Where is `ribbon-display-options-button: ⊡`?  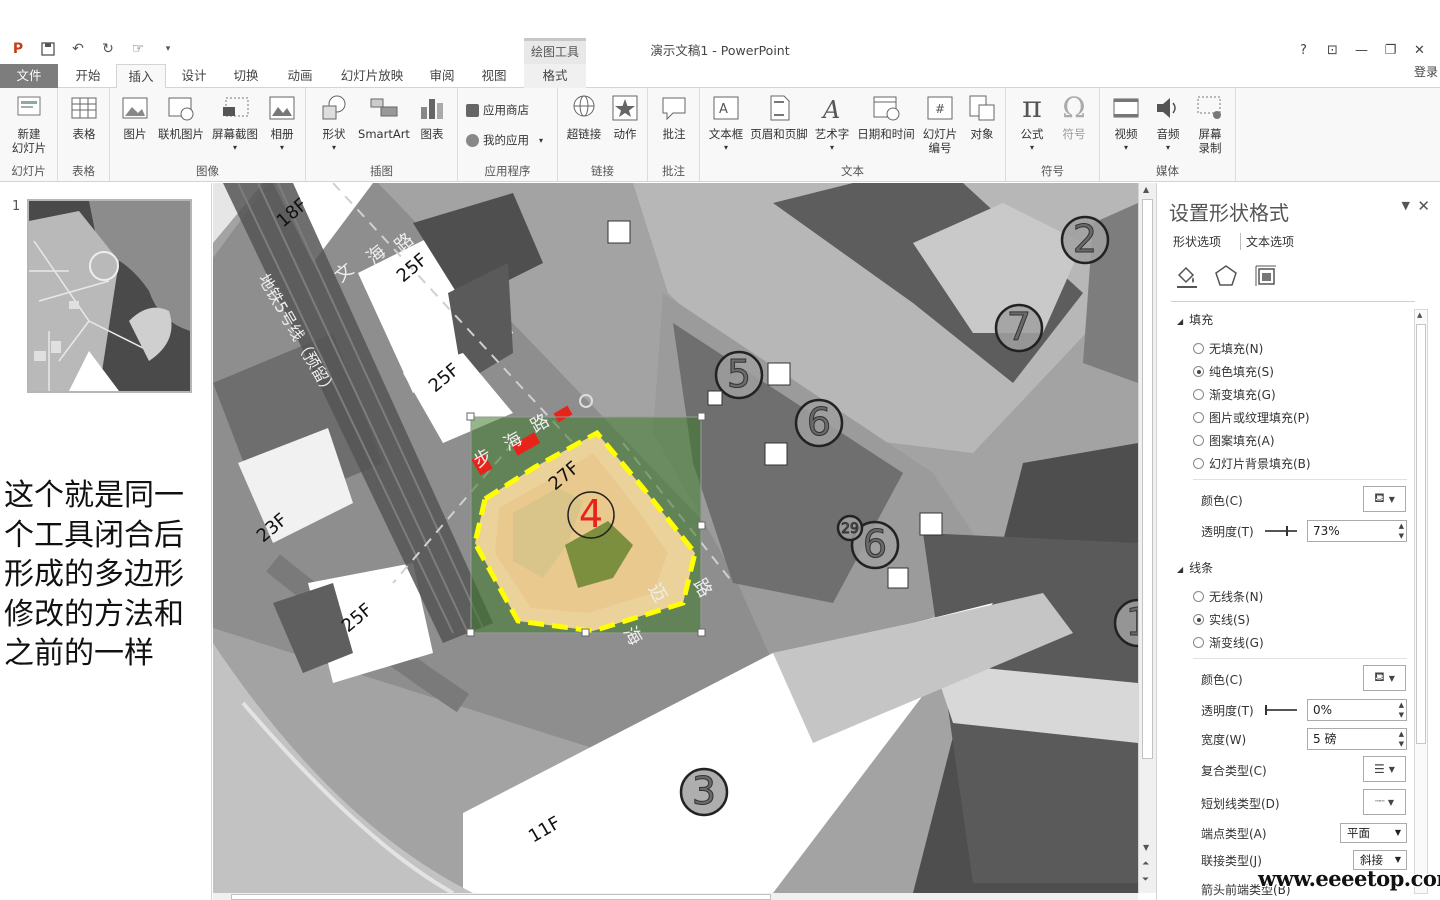 ribbon-display-options-button: ⊡ is located at coordinates (1332, 50).